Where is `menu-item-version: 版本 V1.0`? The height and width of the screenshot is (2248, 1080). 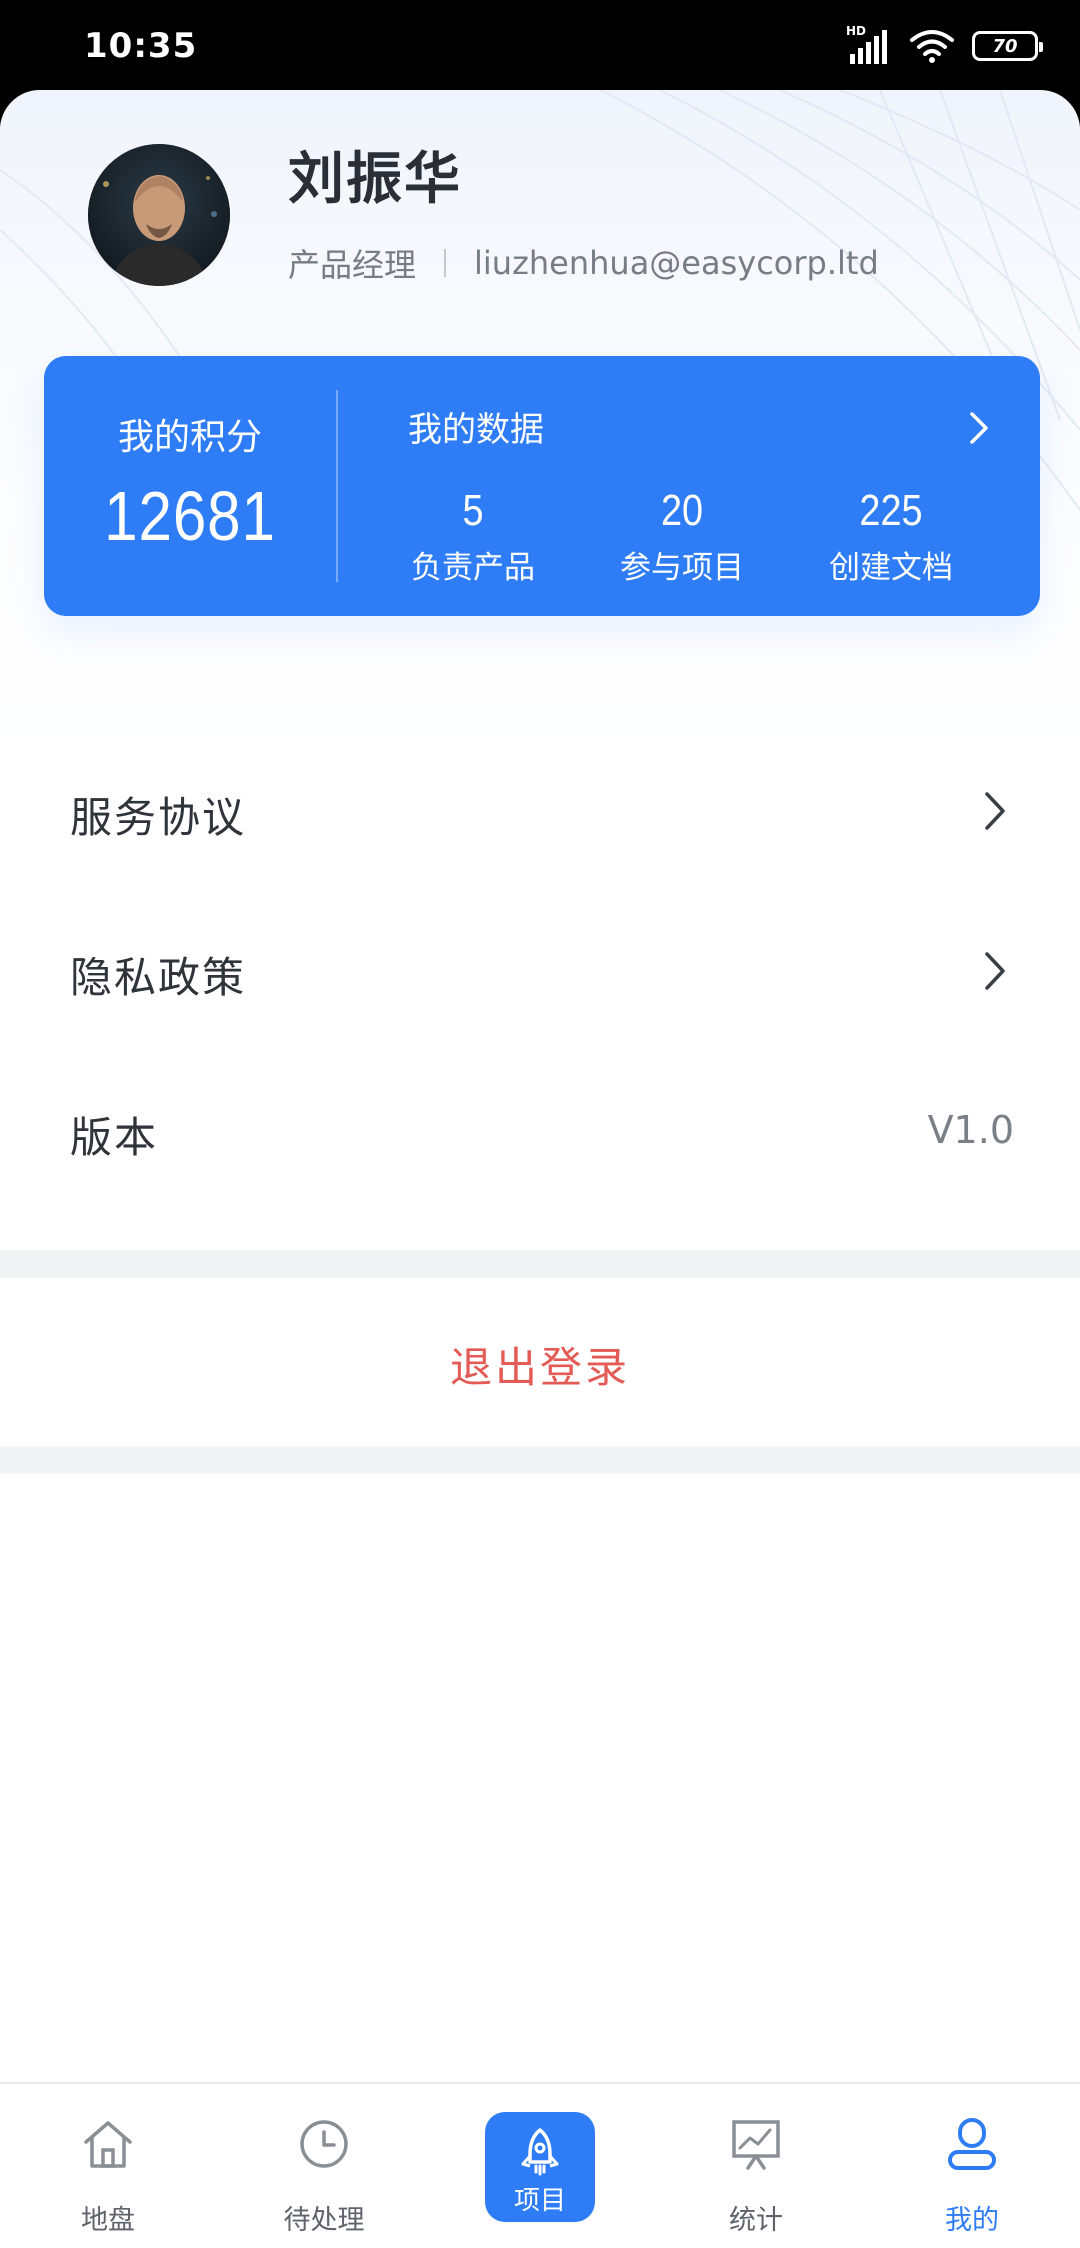 menu-item-version: 版本 V1.0 is located at coordinates (540, 1130).